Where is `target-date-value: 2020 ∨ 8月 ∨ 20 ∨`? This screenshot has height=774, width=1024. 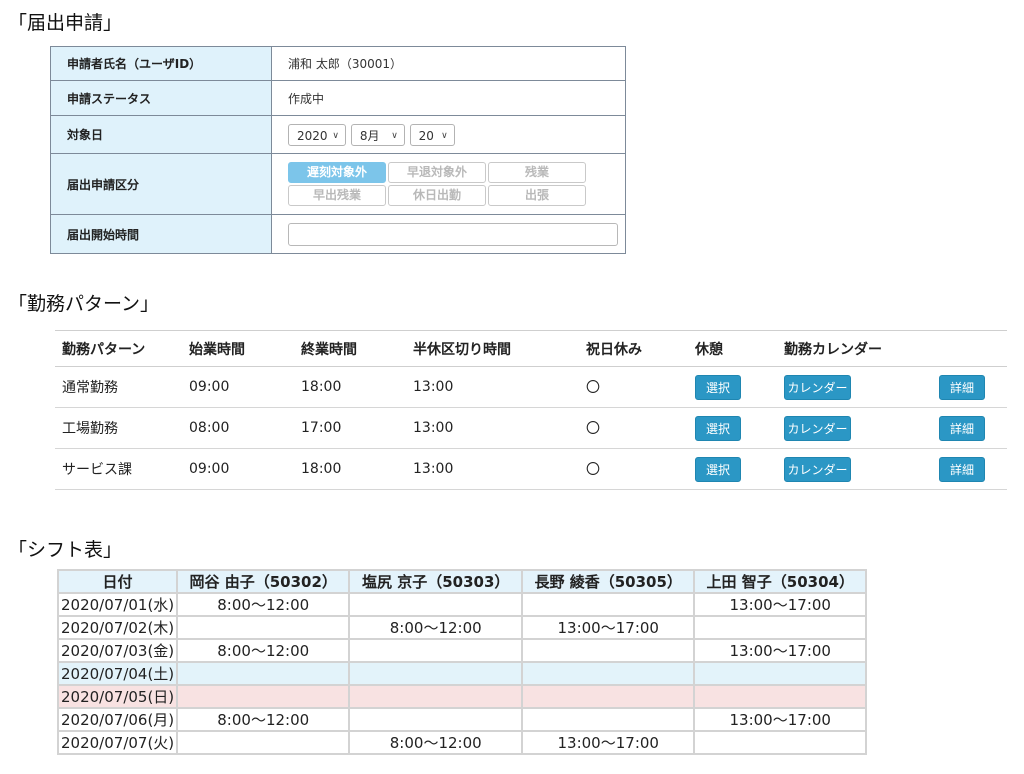
target-date-value: 2020 ∨ 8月 ∨ 20 ∨ is located at coordinates (448, 134).